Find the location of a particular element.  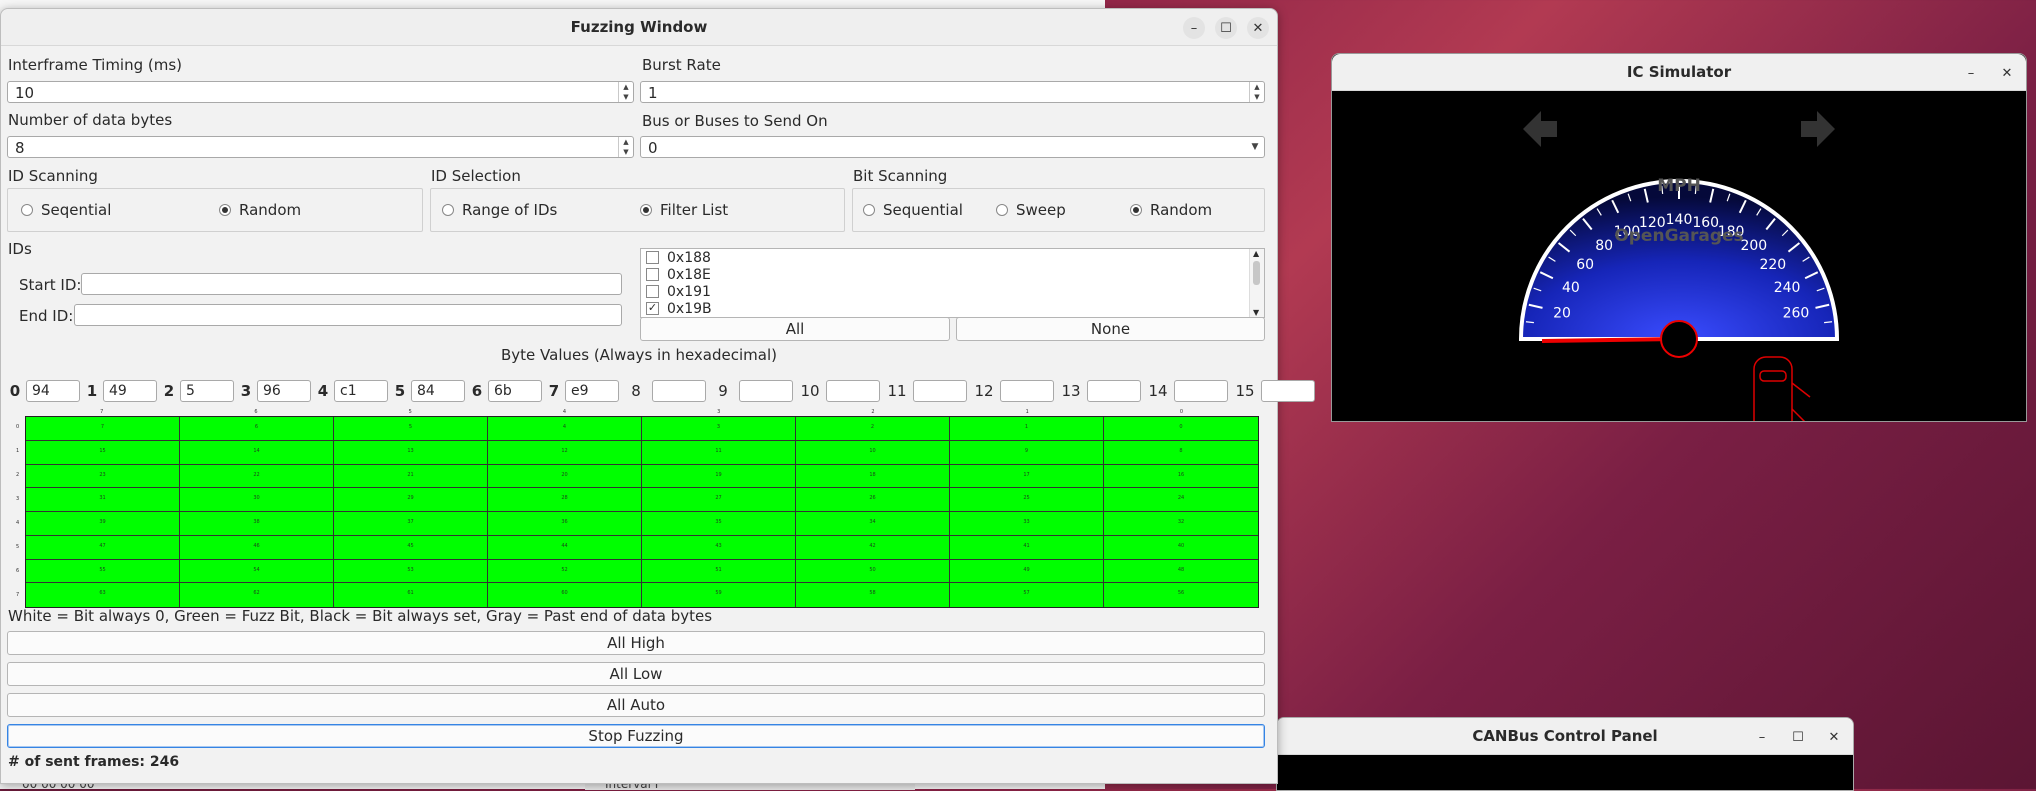

bit-cell: 62 is located at coordinates (257, 595).